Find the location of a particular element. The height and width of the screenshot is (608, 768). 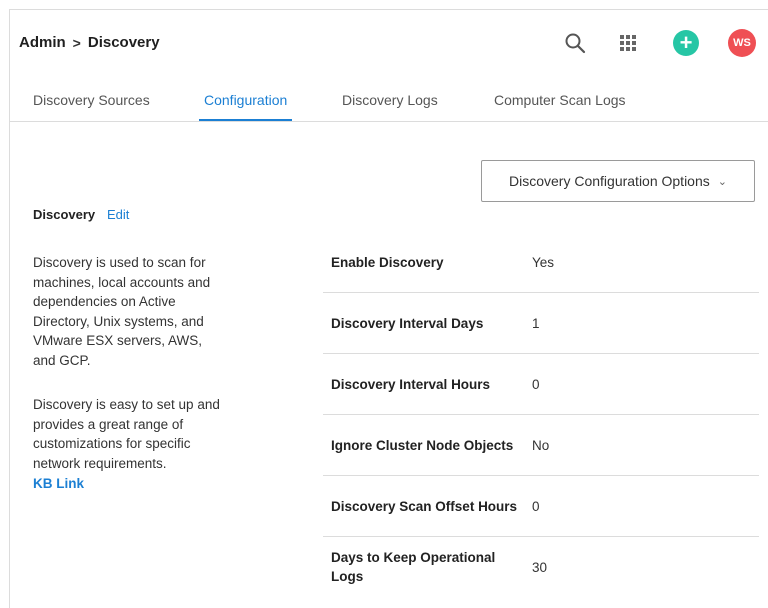

description-line: machines, local accounts and is located at coordinates (122, 282).